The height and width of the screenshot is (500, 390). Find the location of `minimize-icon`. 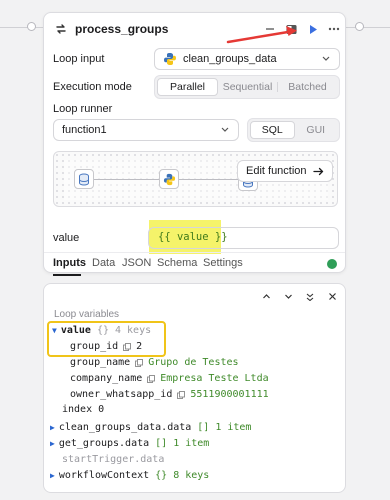

minimize-icon is located at coordinates (270, 29).